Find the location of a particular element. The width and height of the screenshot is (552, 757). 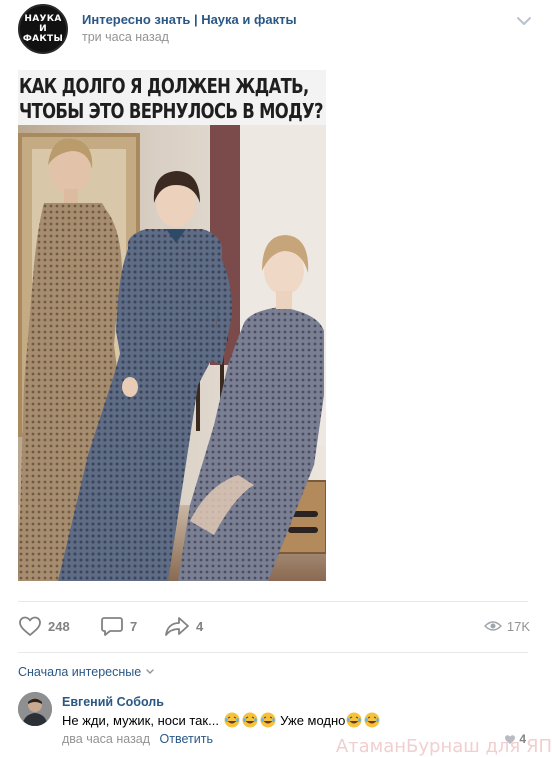

post-menu-button is located at coordinates (524, 21).